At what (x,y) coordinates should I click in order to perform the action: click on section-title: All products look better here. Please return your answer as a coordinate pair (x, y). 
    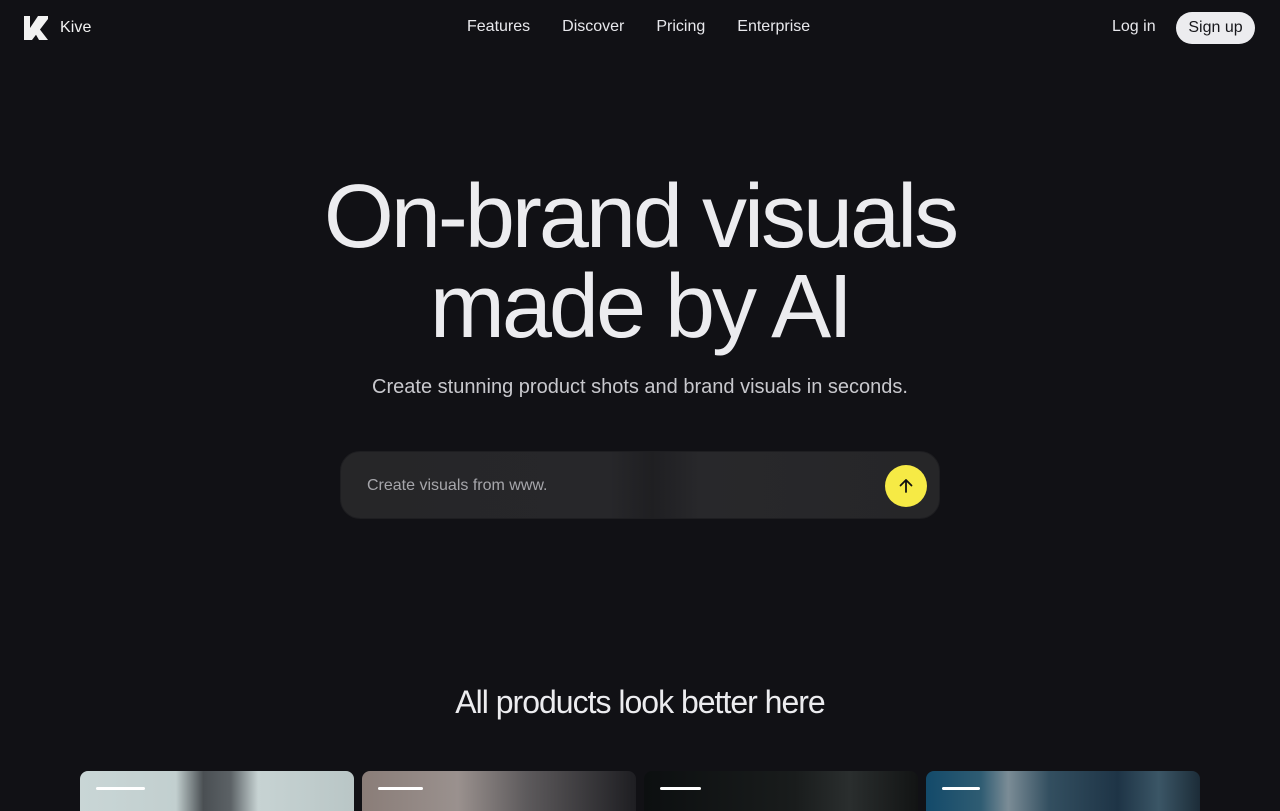
    Looking at the image, I should click on (640, 702).